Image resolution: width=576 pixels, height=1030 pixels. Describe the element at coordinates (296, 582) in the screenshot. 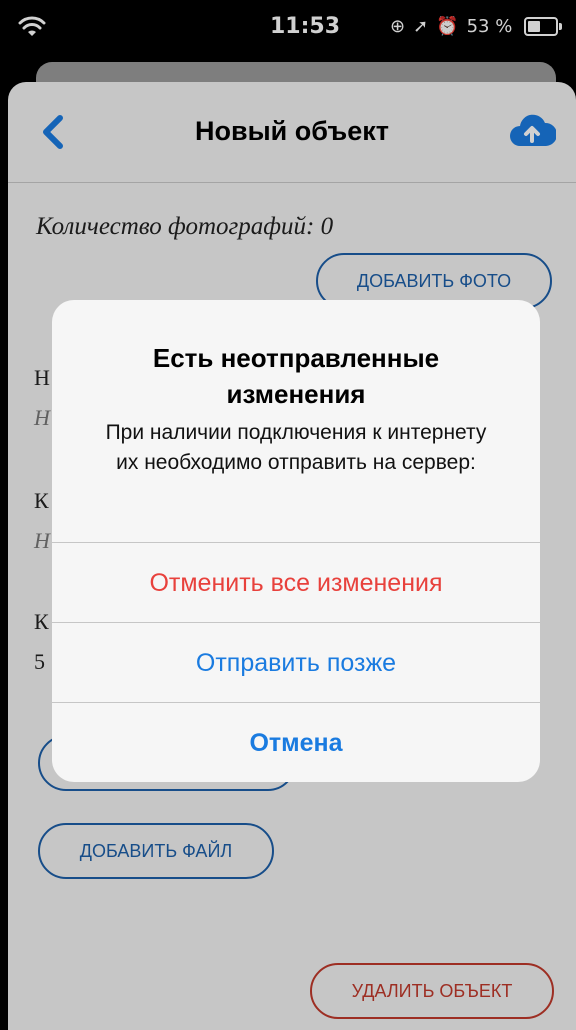

I see `discard-changes-button: Отменить все изменения` at that location.